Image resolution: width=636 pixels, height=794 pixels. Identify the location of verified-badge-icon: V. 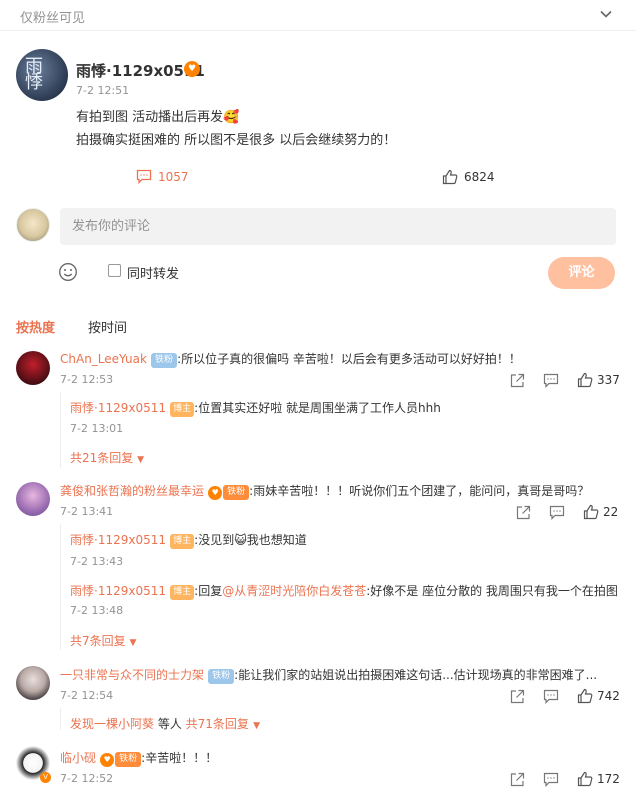
(45, 777).